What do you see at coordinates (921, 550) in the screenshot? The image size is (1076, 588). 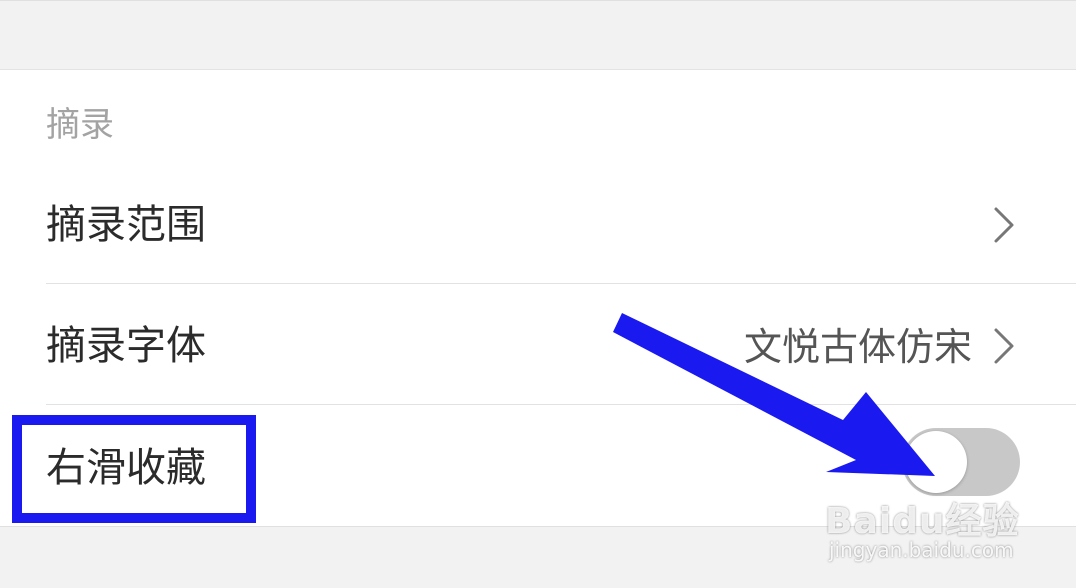 I see `watermark-url: jingyan.baidu.com` at bounding box center [921, 550].